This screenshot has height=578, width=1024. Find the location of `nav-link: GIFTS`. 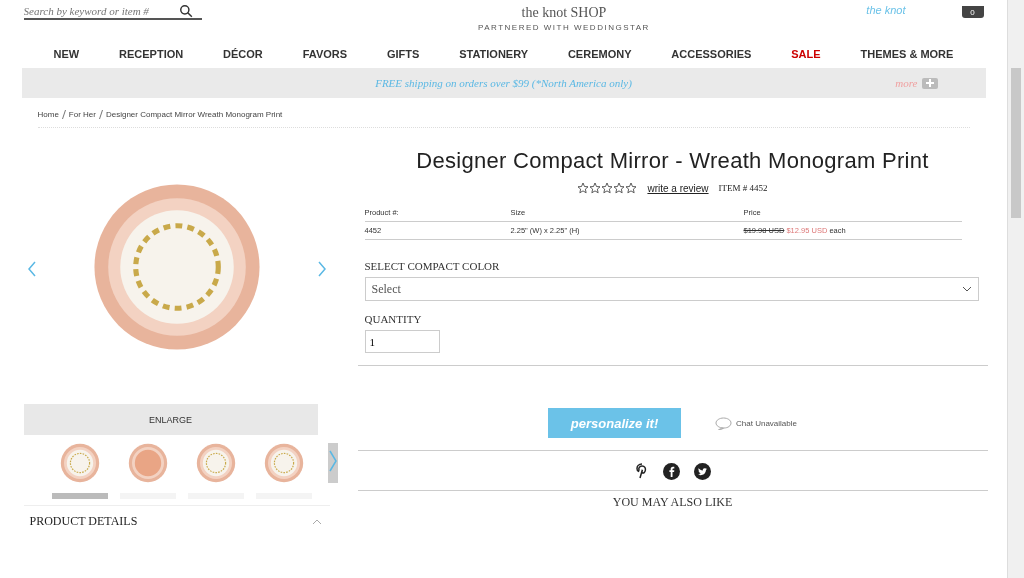

nav-link: GIFTS is located at coordinates (403, 54).